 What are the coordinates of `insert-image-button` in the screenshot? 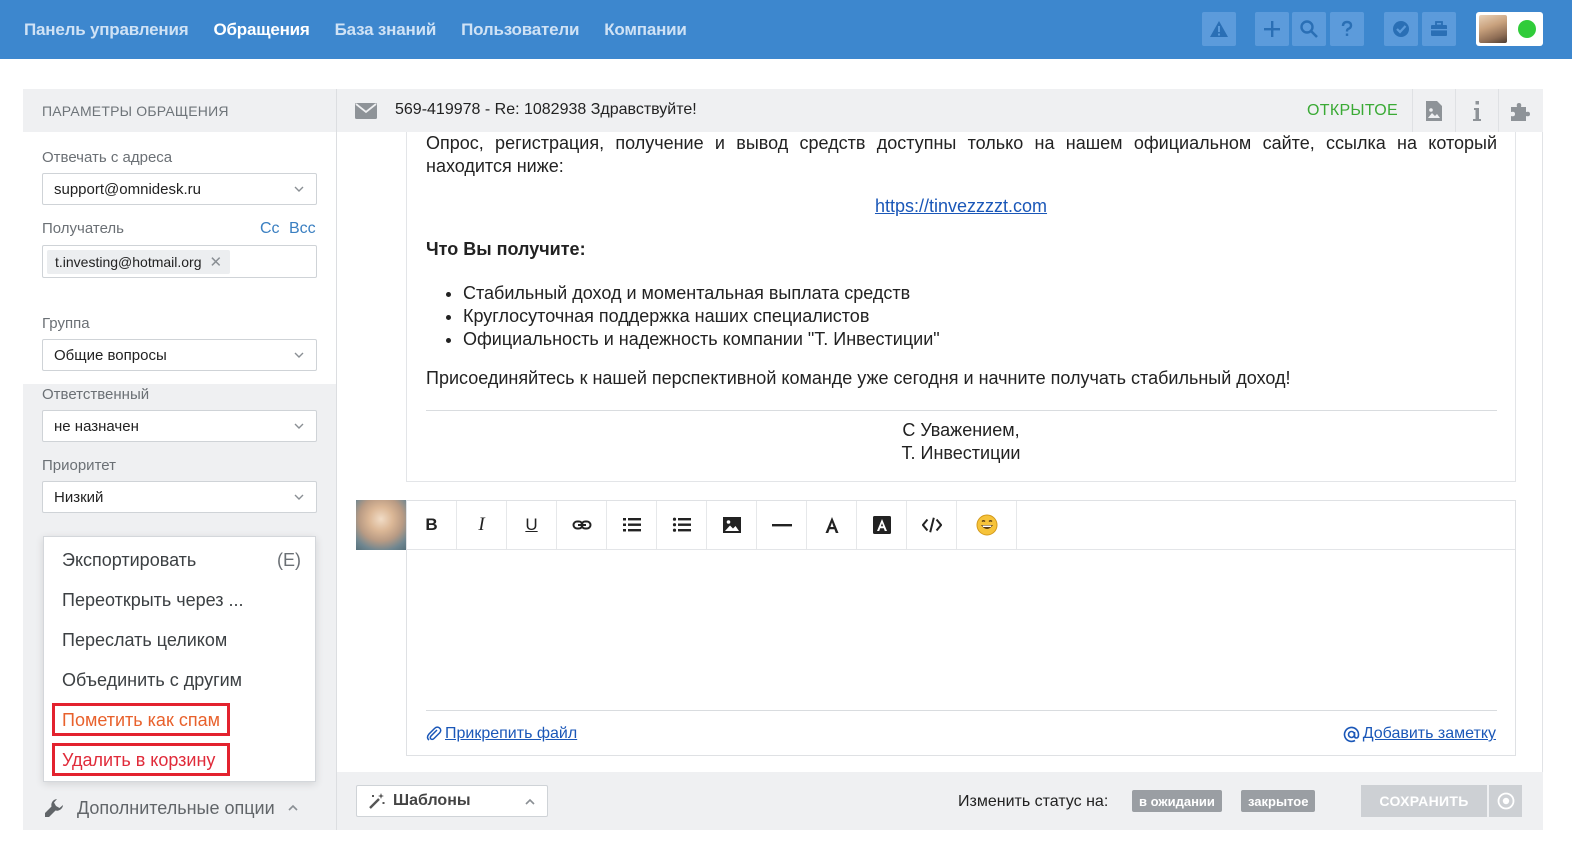 It's located at (732, 525).